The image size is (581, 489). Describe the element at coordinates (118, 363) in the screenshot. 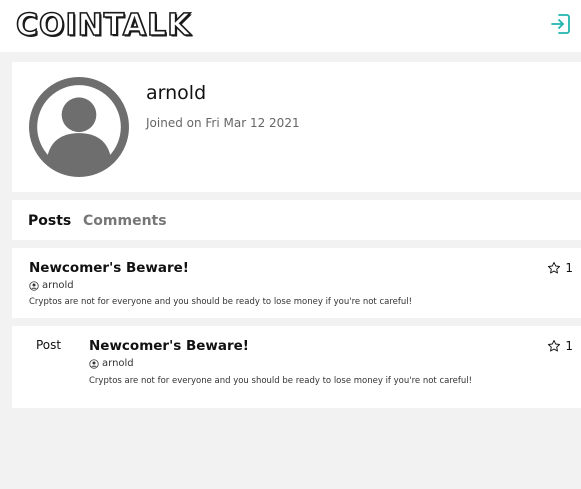

I see `activity-post-author-name: arnold` at that location.